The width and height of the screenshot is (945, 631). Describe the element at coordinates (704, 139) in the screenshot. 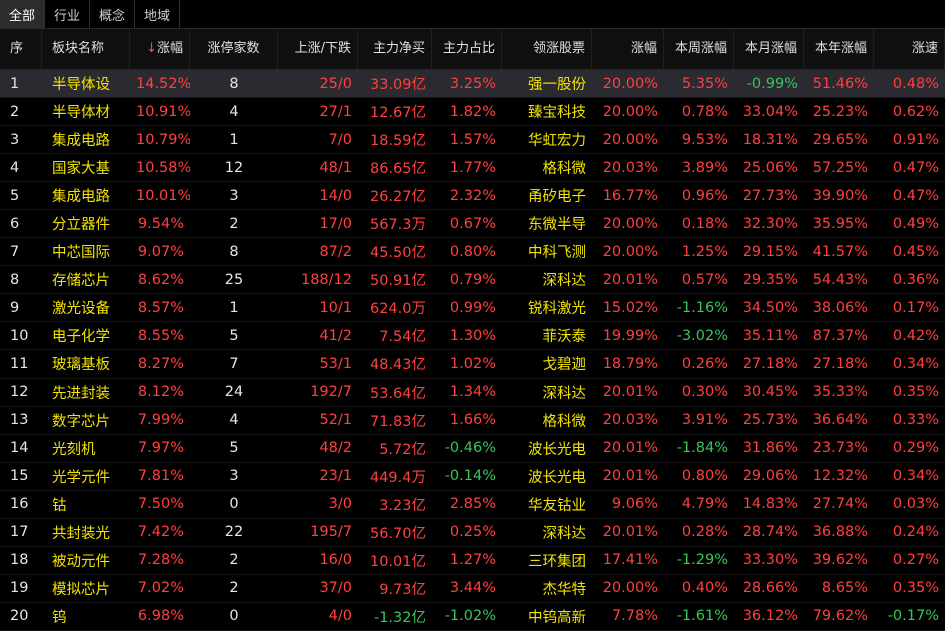

I see `row-week-change: 9.53%` at that location.